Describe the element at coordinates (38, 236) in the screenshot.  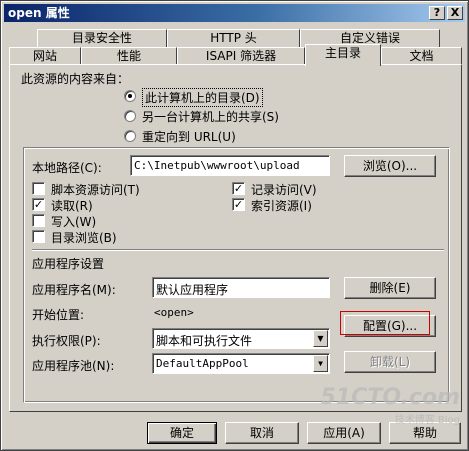
I see `chk-directory-browsing` at that location.